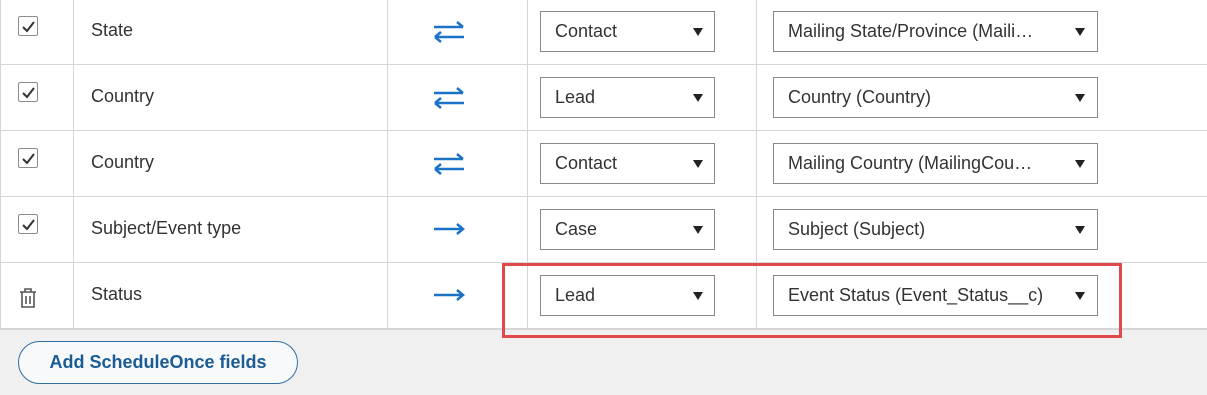  I want to click on field-name: Status, so click(117, 294).